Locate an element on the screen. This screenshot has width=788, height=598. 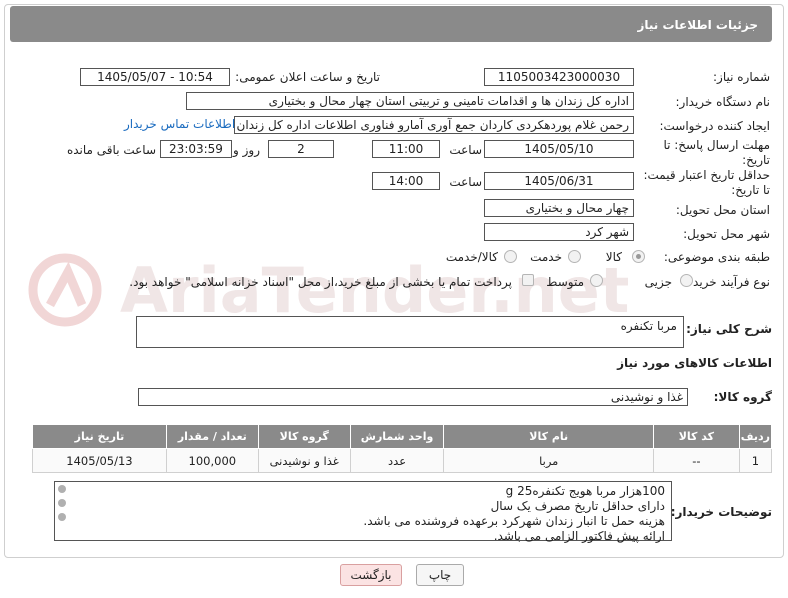
reply-hour-label: ساعت is located at coordinates (465, 150).